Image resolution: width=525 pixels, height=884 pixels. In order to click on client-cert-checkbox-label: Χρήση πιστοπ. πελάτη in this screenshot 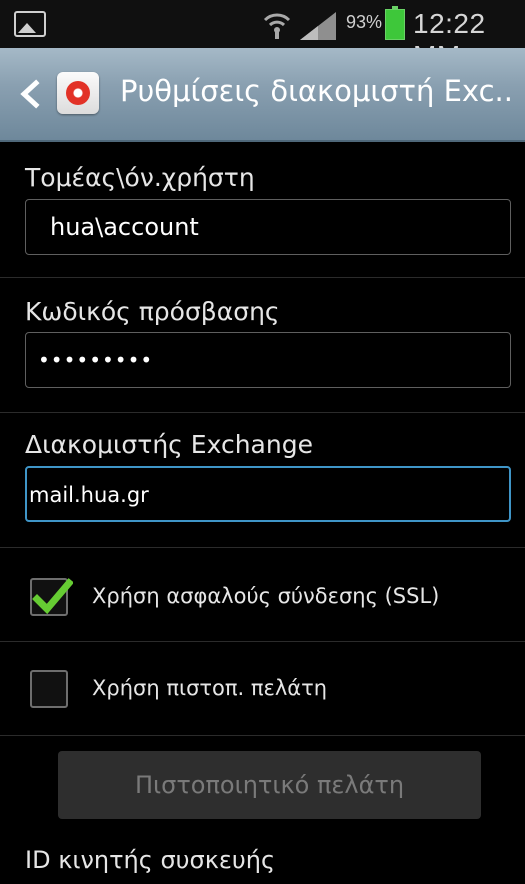, I will do `click(210, 688)`.